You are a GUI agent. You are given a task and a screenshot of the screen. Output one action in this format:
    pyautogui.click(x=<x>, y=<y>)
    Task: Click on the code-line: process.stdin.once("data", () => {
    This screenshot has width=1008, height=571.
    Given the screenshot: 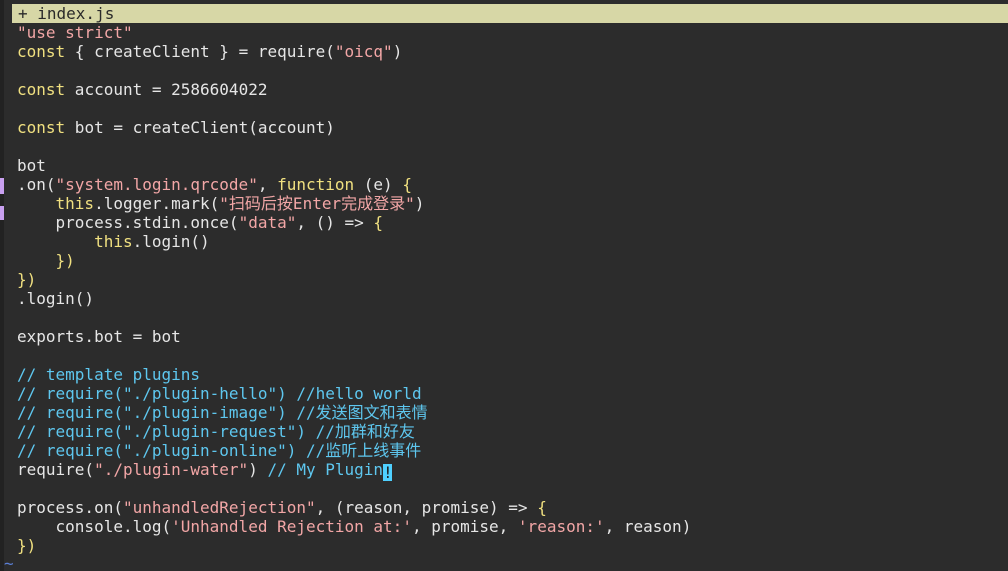 What is the action you would take?
    pyautogui.click(x=354, y=222)
    